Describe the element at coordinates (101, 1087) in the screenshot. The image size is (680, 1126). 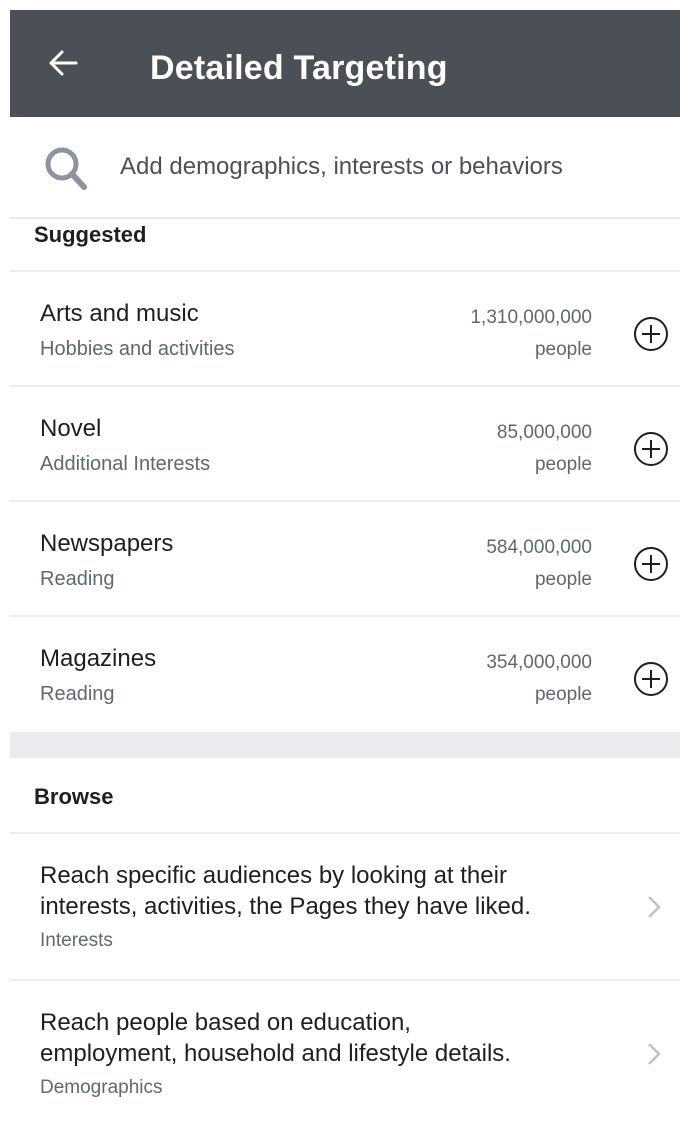
I see `browse-category: Demographics` at that location.